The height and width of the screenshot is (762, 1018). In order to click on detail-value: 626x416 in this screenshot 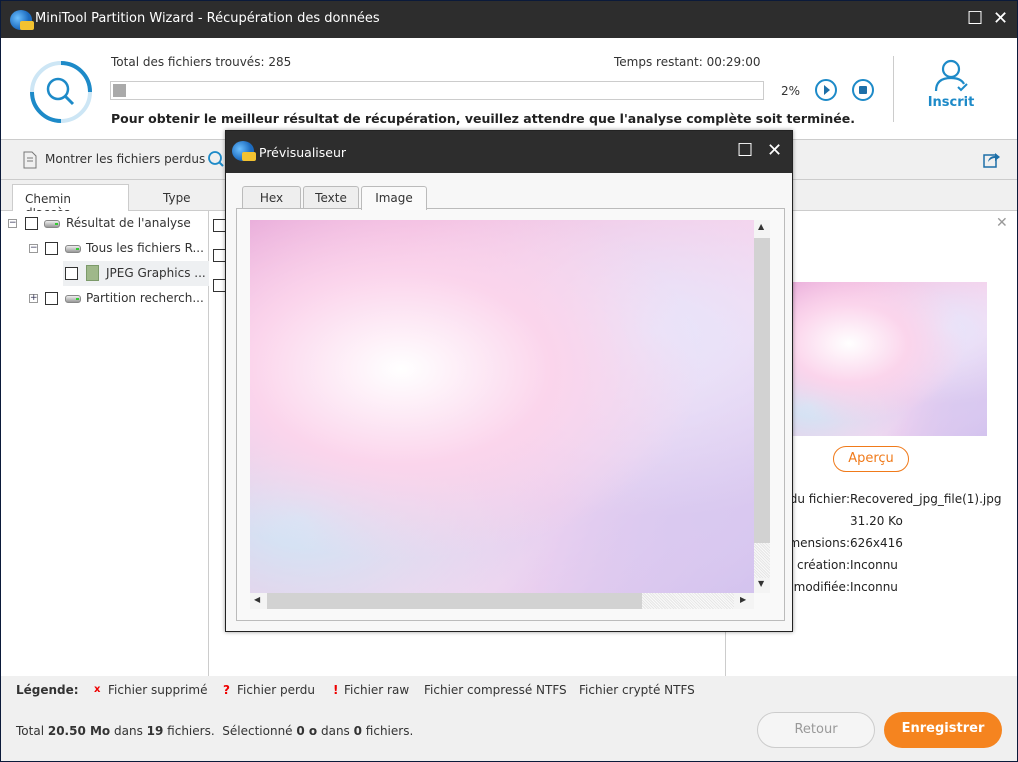, I will do `click(876, 543)`.